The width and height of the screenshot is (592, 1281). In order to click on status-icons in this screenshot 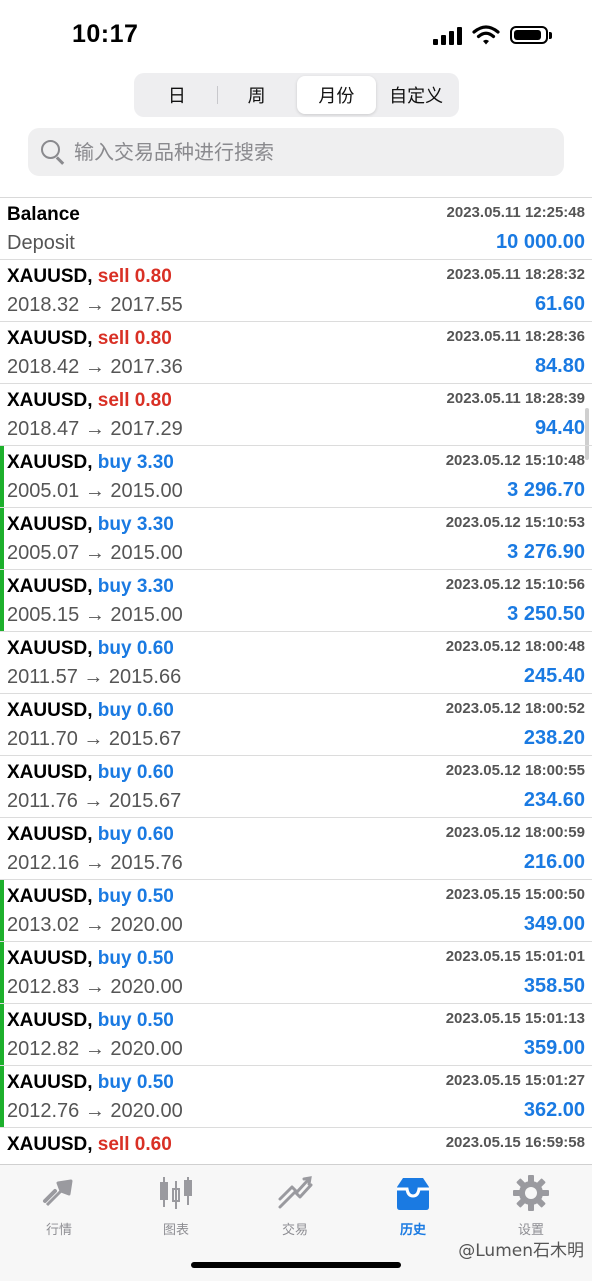, I will do `click(492, 35)`.